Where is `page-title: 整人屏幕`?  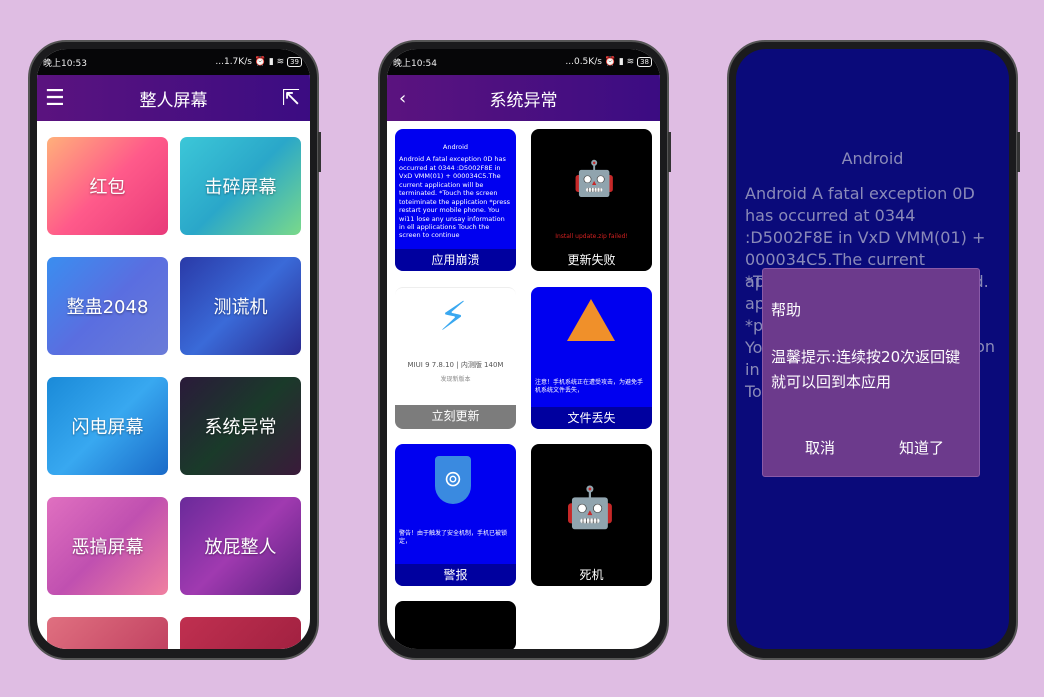
page-title: 整人屏幕 is located at coordinates (173, 100).